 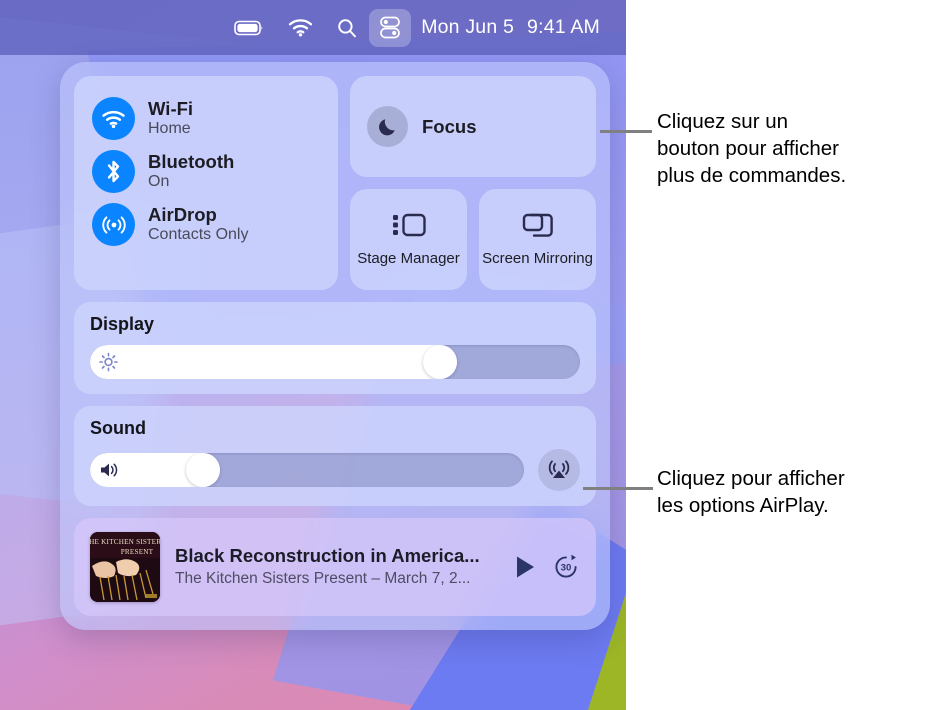 What do you see at coordinates (108, 362) in the screenshot?
I see `brightness-icon` at bounding box center [108, 362].